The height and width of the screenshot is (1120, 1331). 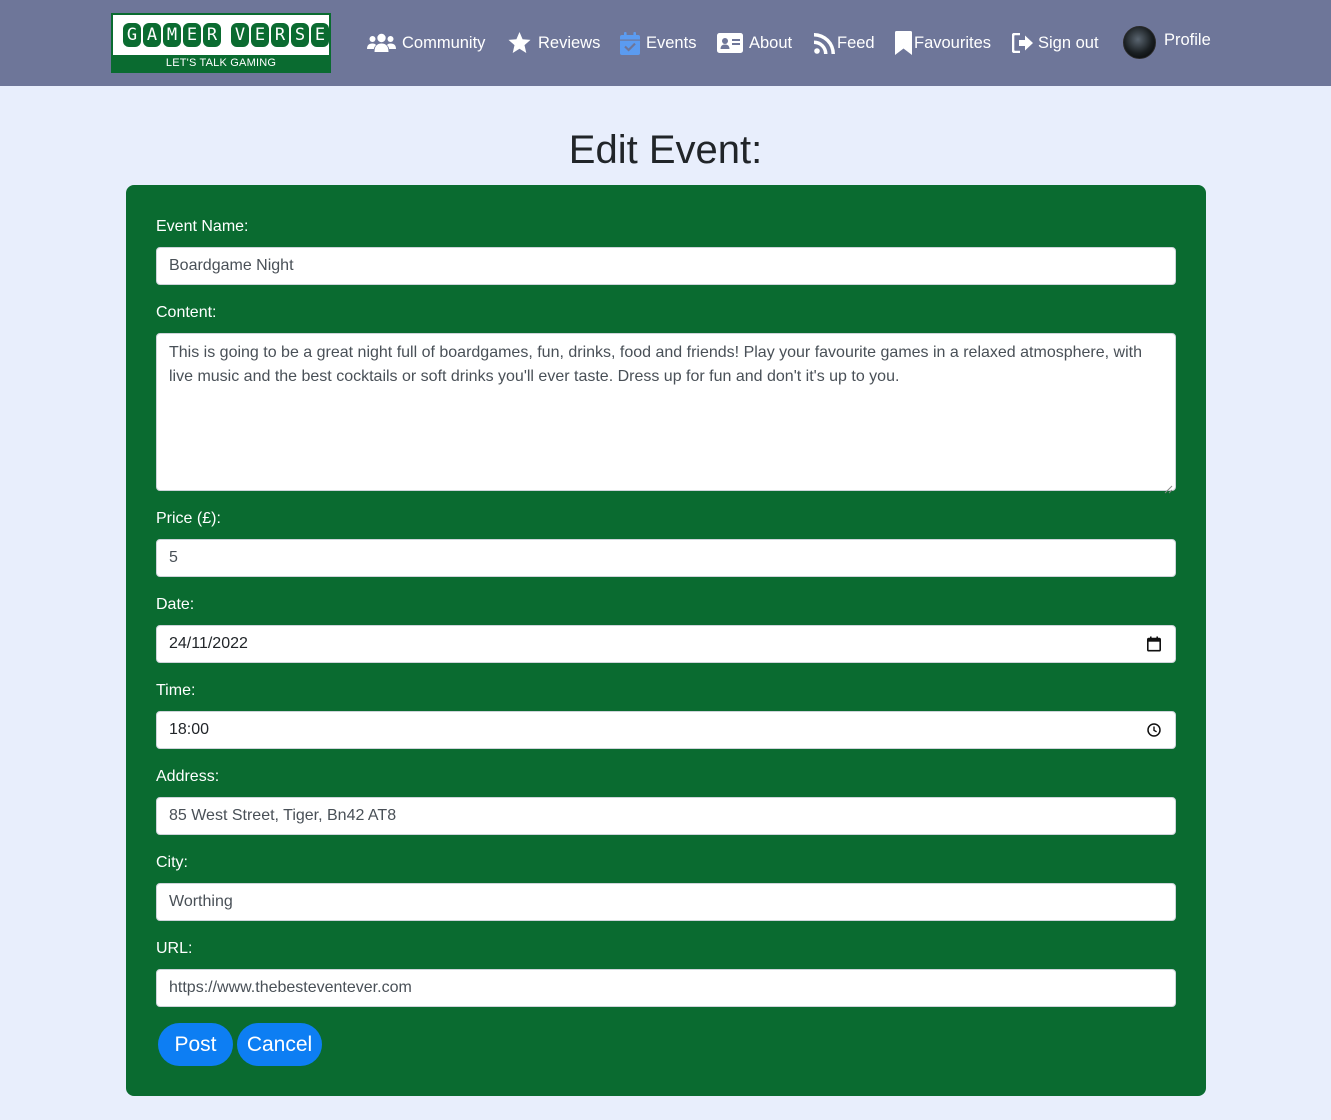 What do you see at coordinates (208, 643) in the screenshot?
I see `date-value: 24/11/2022` at bounding box center [208, 643].